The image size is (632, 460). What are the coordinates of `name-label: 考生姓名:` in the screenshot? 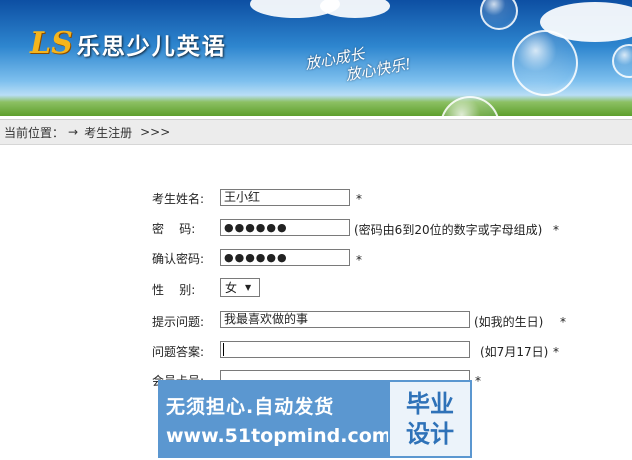 It's located at (178, 199).